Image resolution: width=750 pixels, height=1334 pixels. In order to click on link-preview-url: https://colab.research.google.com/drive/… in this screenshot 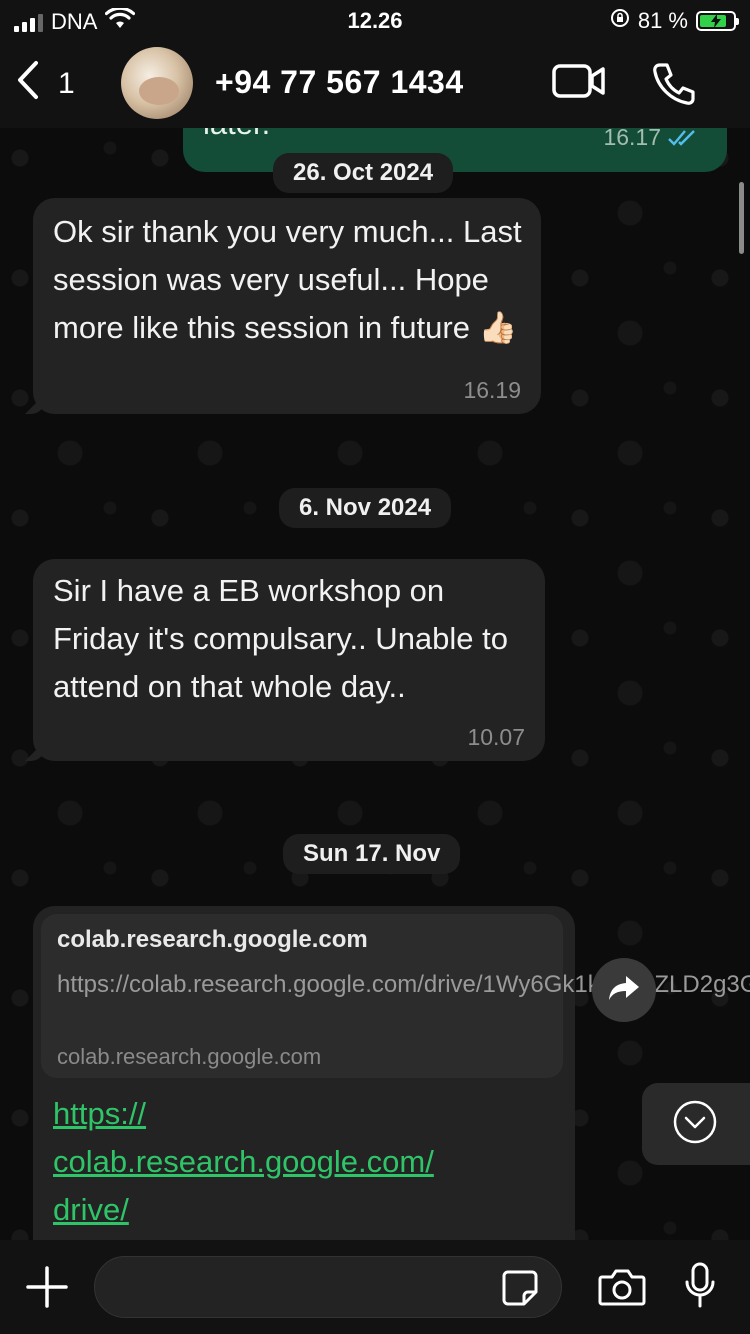, I will do `click(403, 984)`.